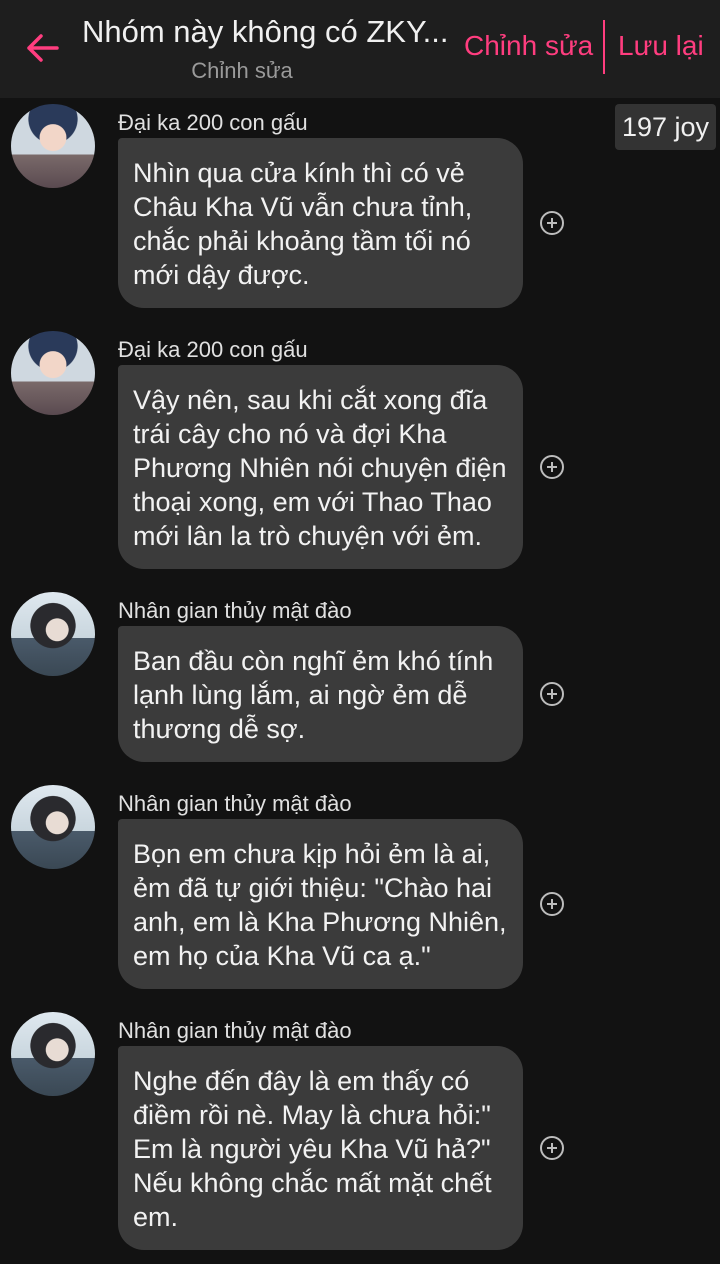 Image resolution: width=720 pixels, height=1264 pixels. Describe the element at coordinates (242, 70) in the screenshot. I see `chat-subtitle: Chỉnh sửa` at that location.